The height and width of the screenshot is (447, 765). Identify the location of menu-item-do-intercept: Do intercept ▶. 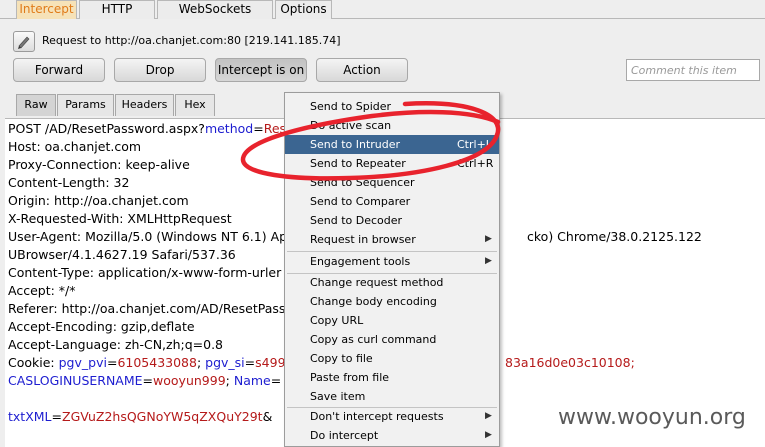
(392, 435).